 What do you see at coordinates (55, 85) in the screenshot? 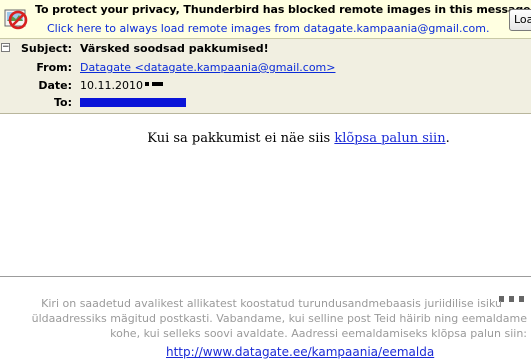
I see `date-label: Date:` at bounding box center [55, 85].